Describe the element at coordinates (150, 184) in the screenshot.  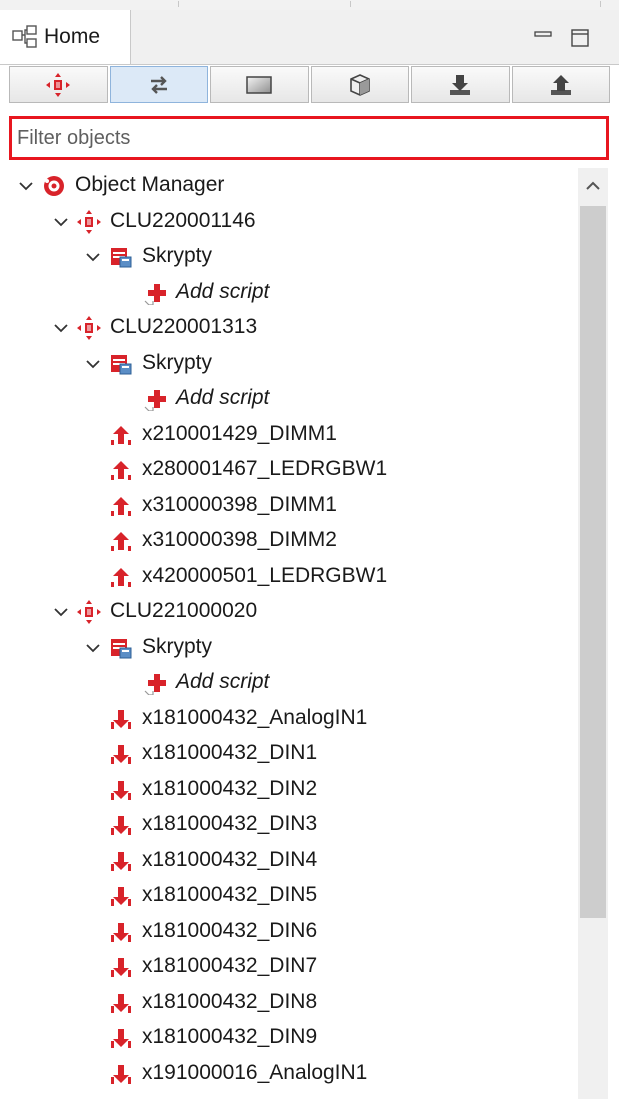
I see `tree-item-label: Object Manager` at that location.